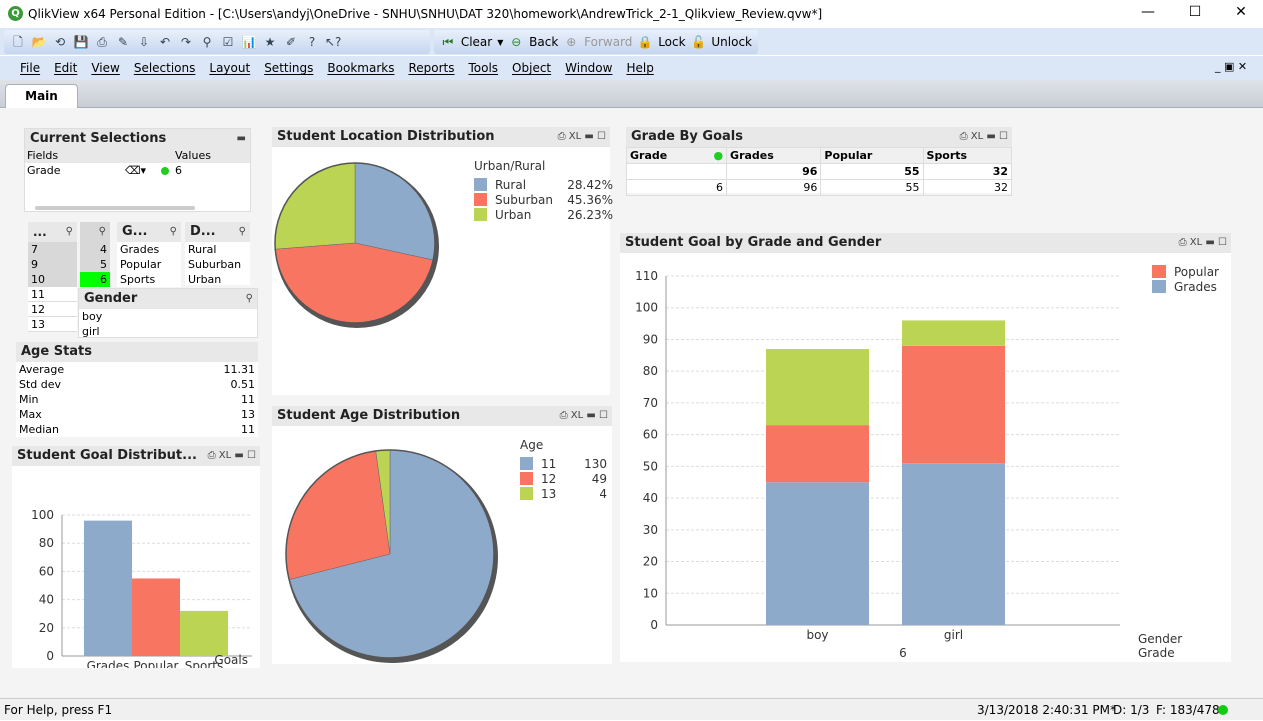  I want to click on tab-main: Main, so click(41, 96).